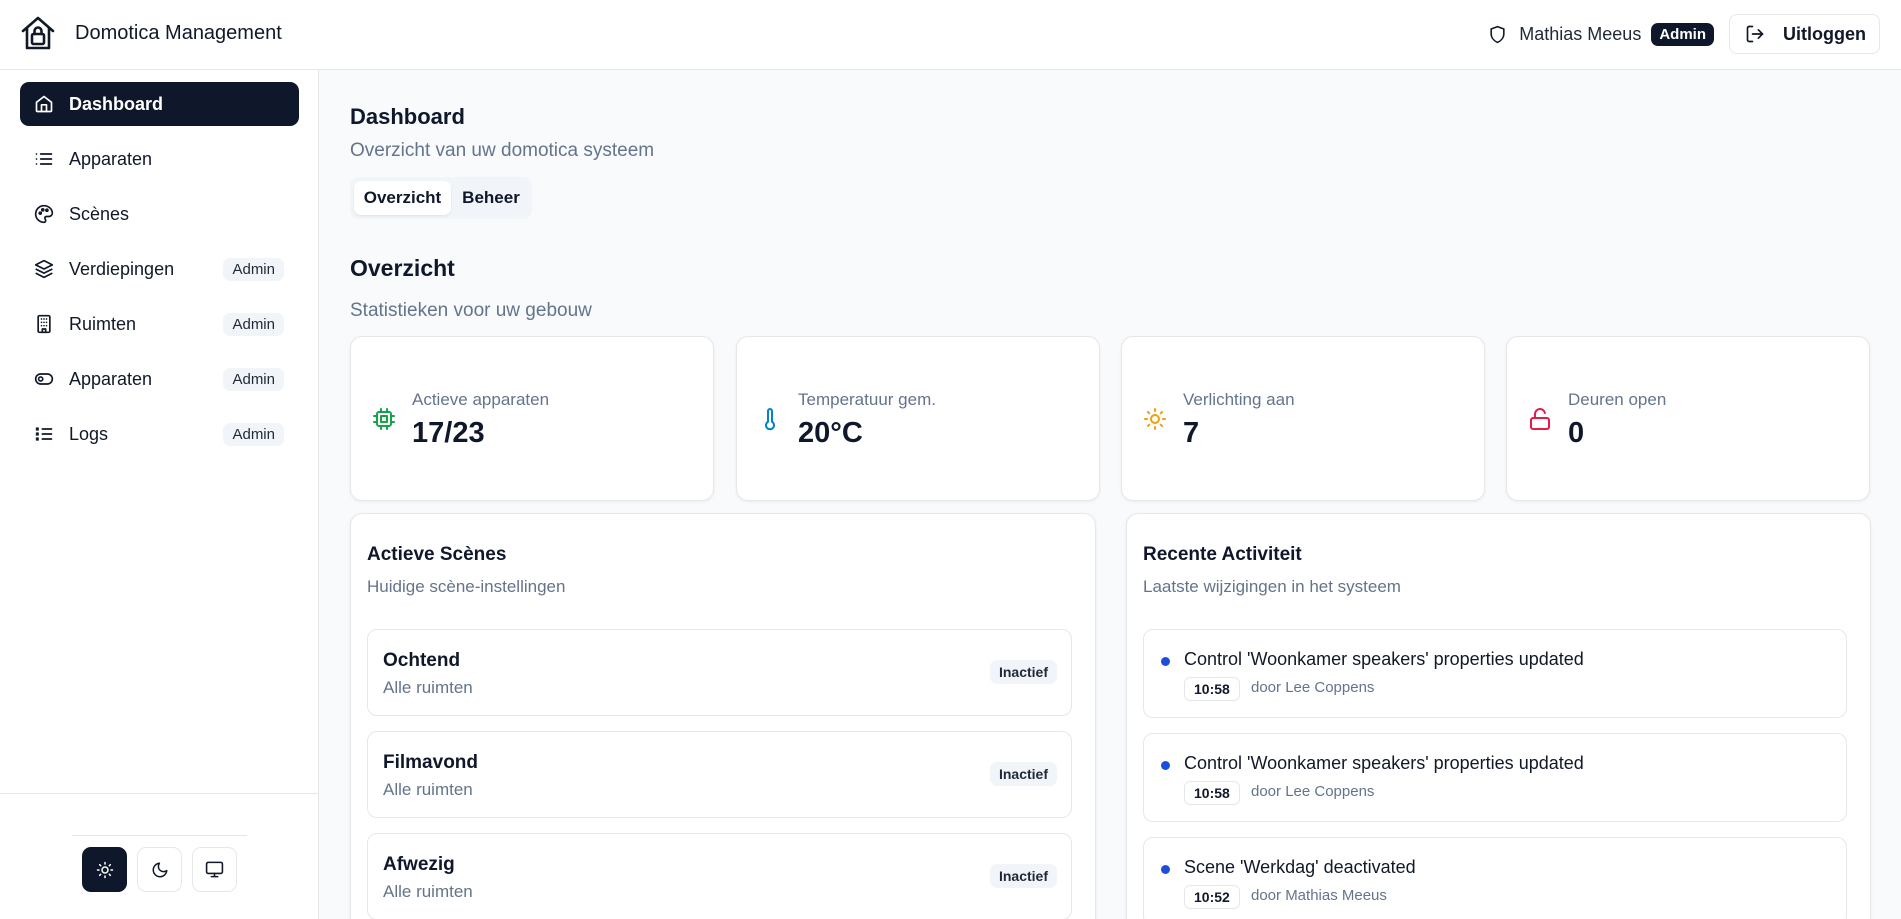  I want to click on sidebar-item-logs: Logs Admin, so click(159, 434).